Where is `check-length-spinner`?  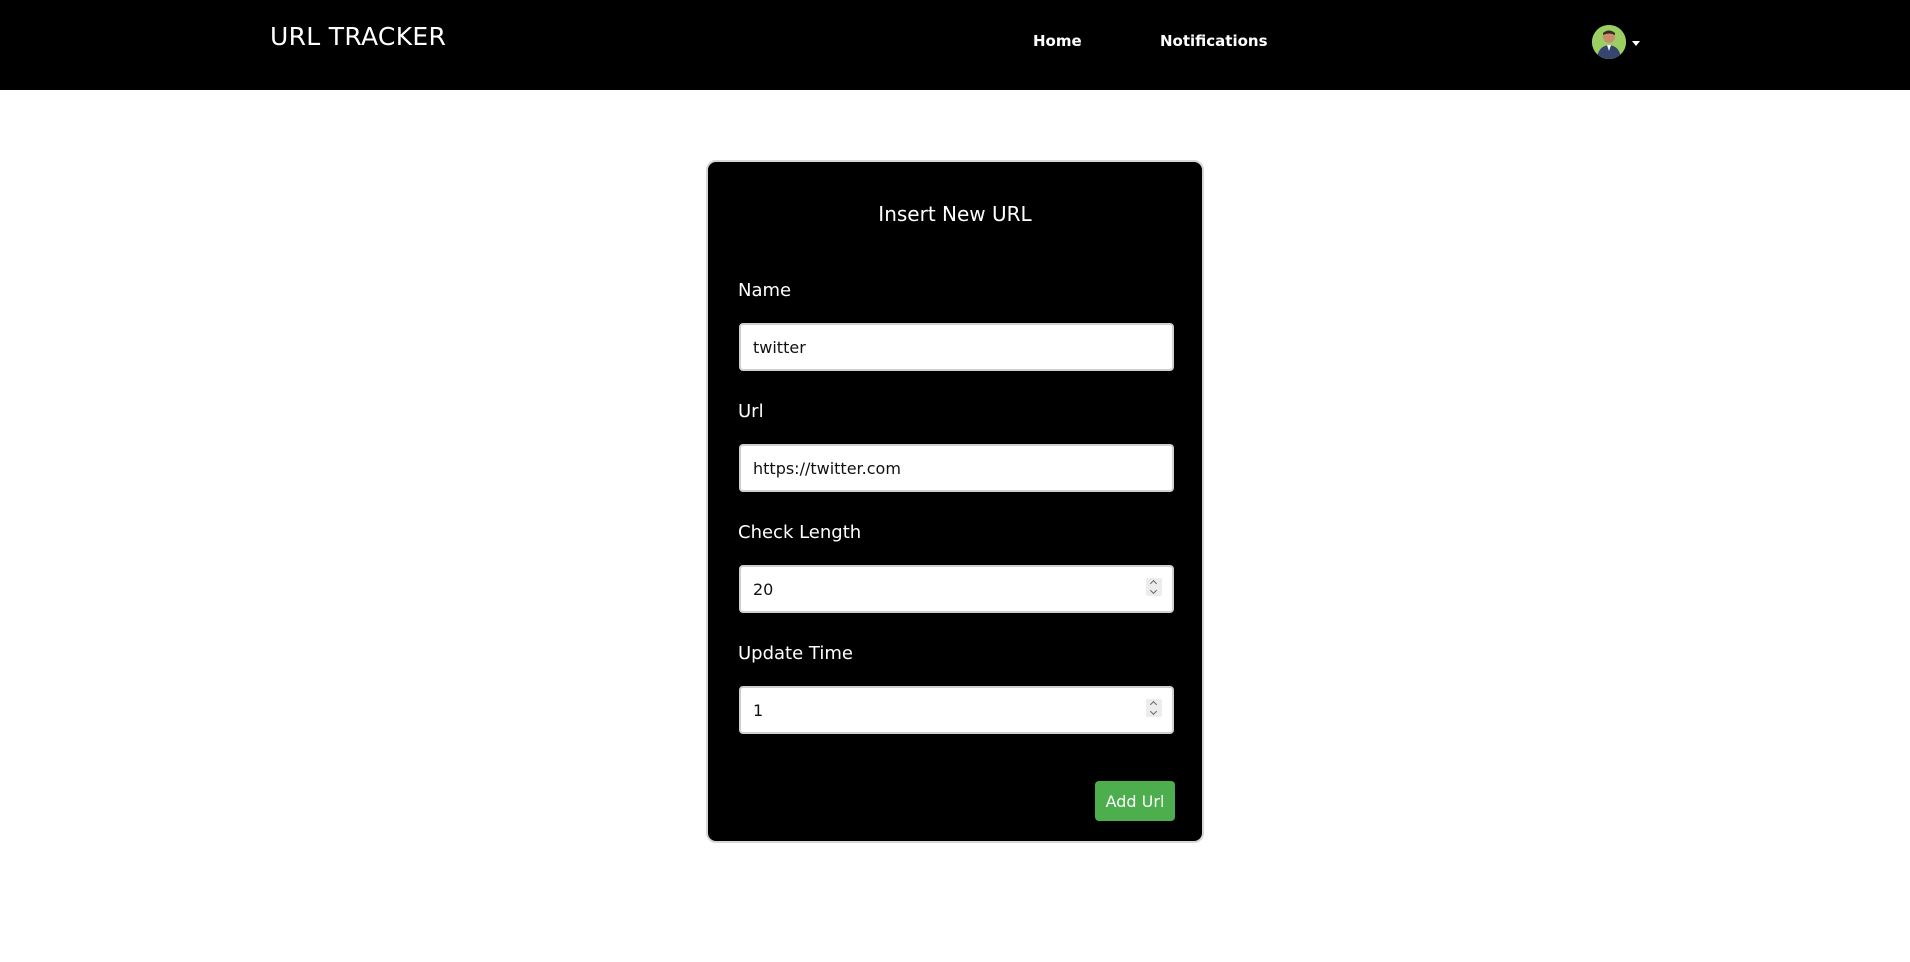
check-length-spinner is located at coordinates (1154, 587).